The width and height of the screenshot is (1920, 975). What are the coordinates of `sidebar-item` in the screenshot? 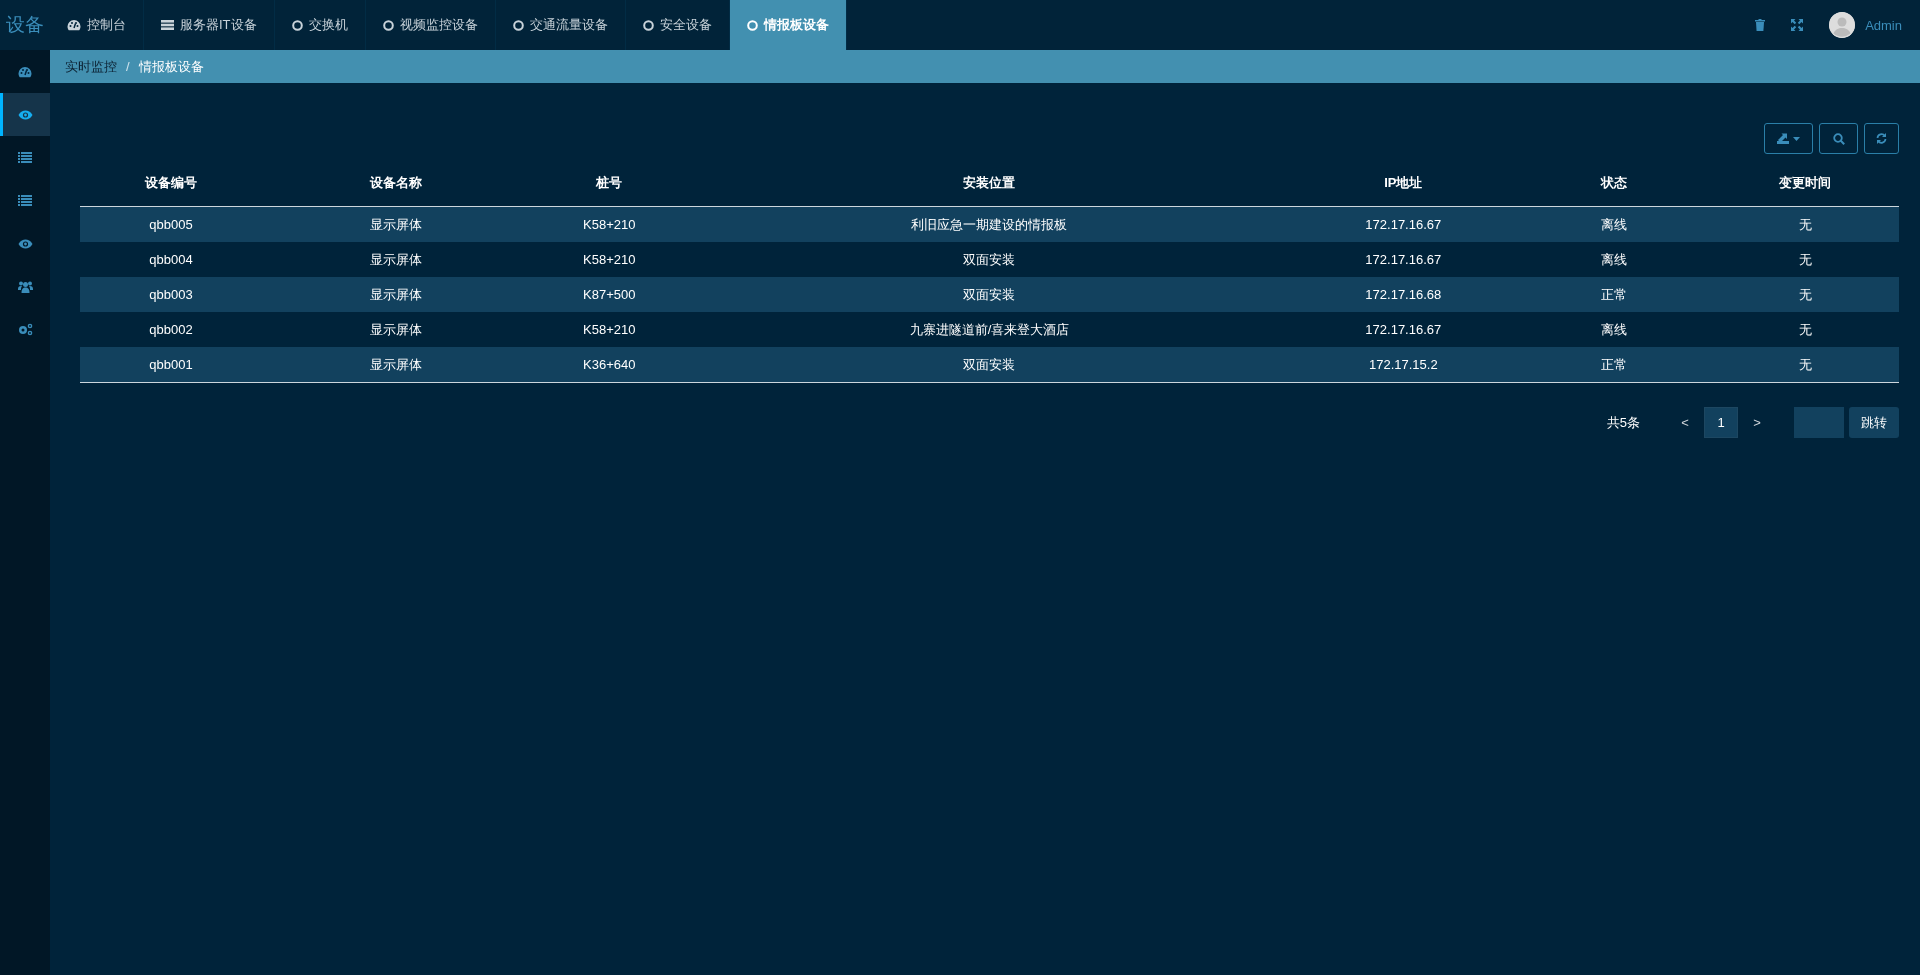 It's located at (25, 114).